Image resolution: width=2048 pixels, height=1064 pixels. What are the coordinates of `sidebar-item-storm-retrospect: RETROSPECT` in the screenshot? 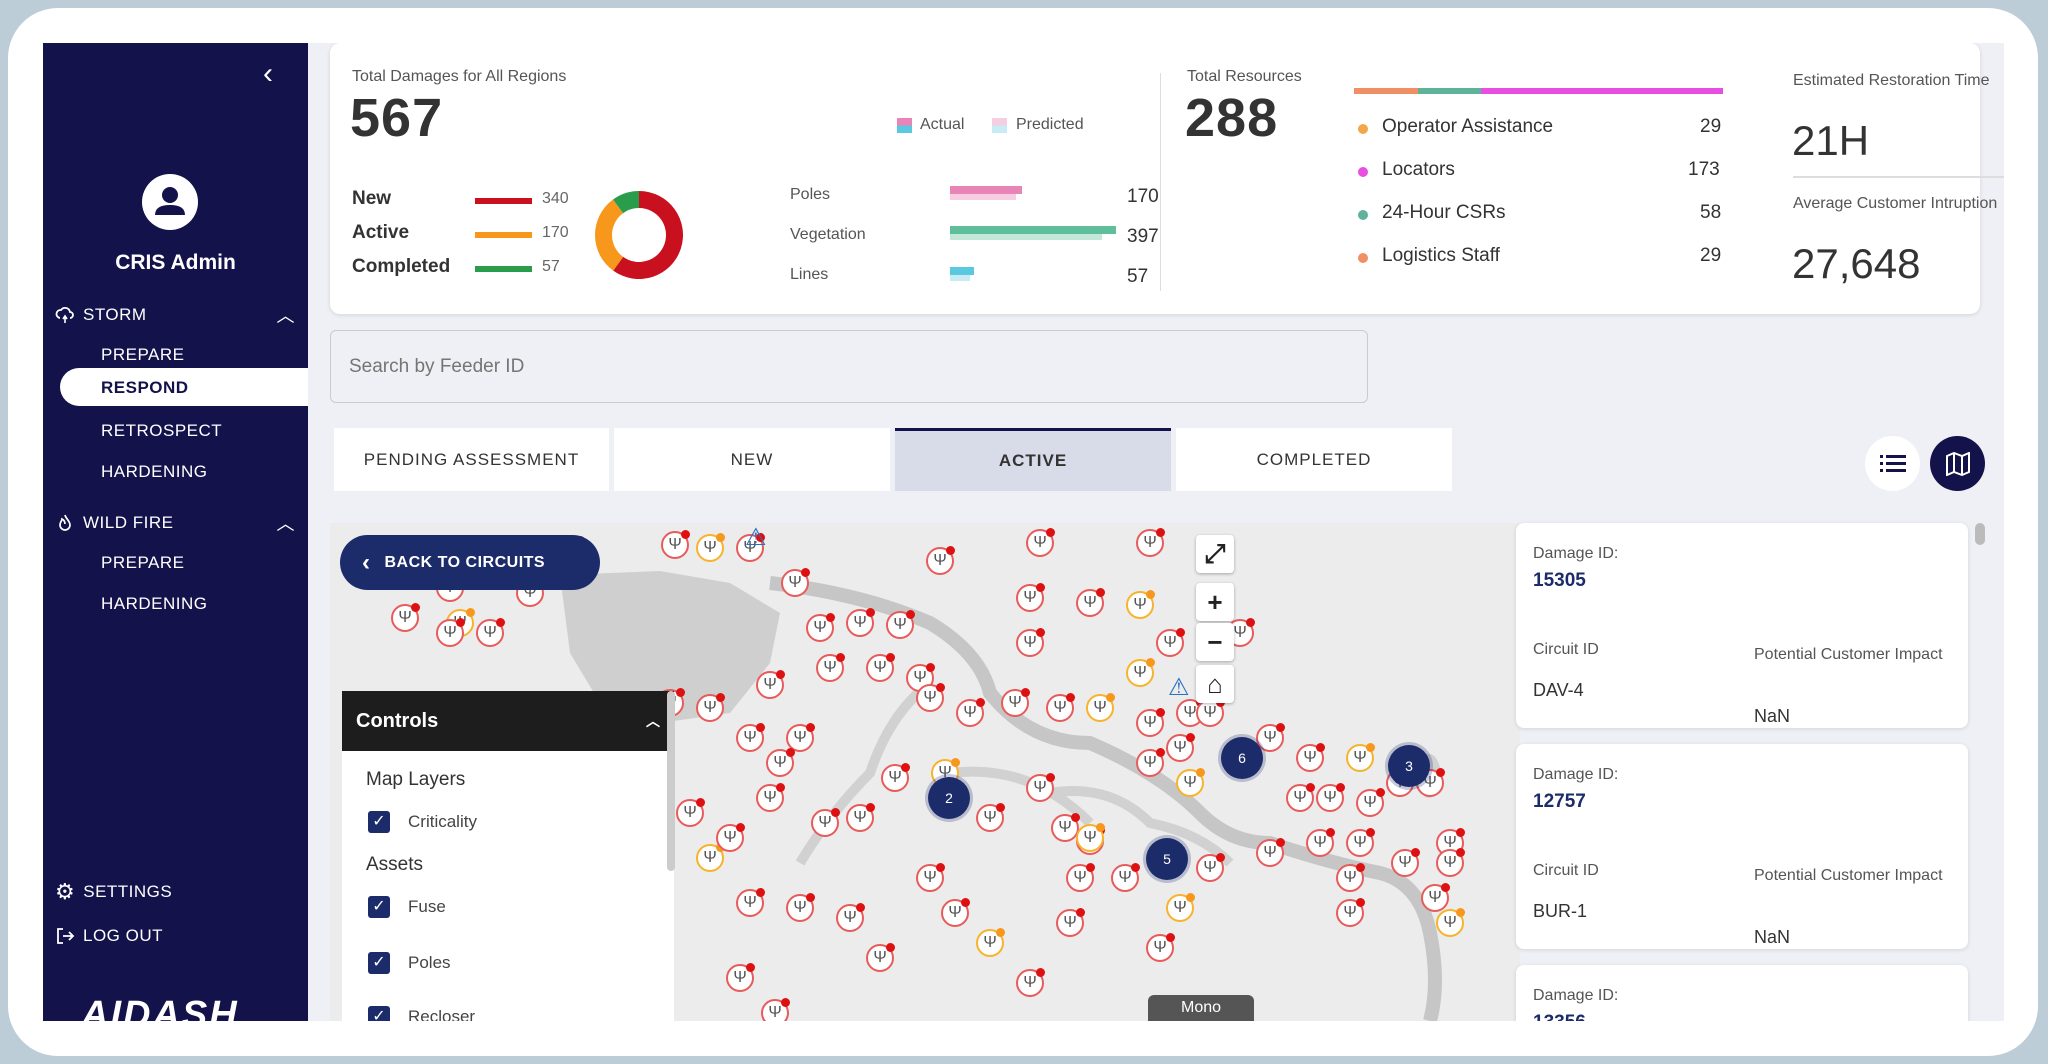 It's located at (161, 431).